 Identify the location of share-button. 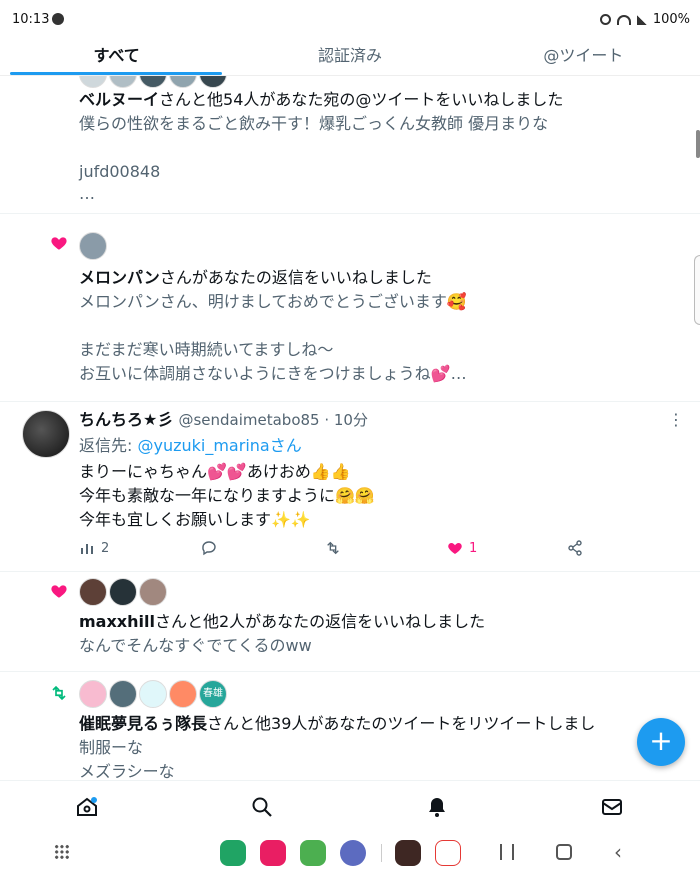
(575, 548).